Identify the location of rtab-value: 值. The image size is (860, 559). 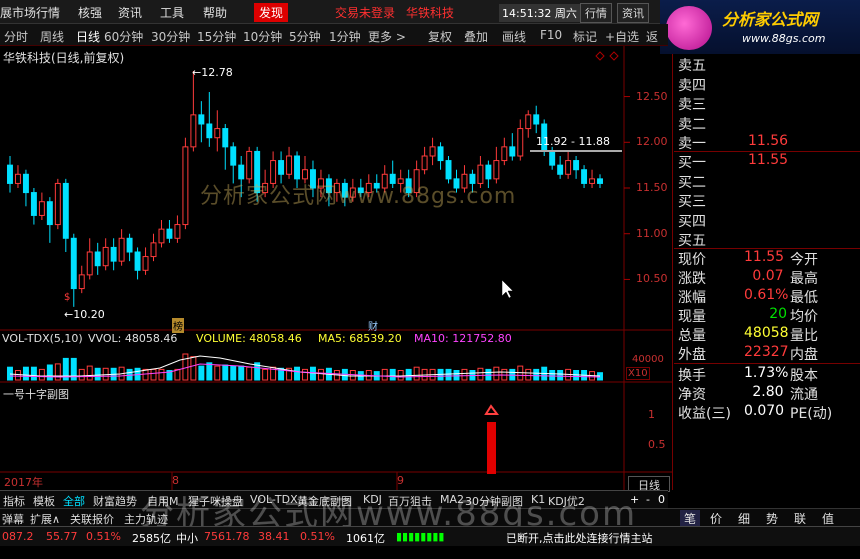
(828, 518).